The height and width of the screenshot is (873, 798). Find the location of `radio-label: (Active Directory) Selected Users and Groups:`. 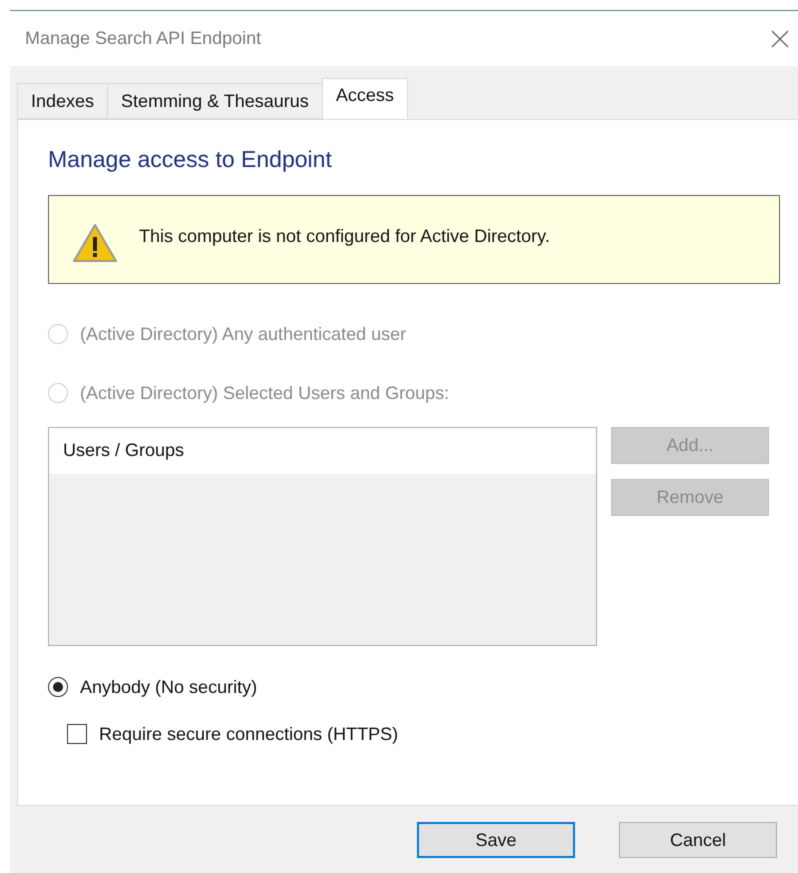

radio-label: (Active Directory) Selected Users and Groups: is located at coordinates (265, 393).